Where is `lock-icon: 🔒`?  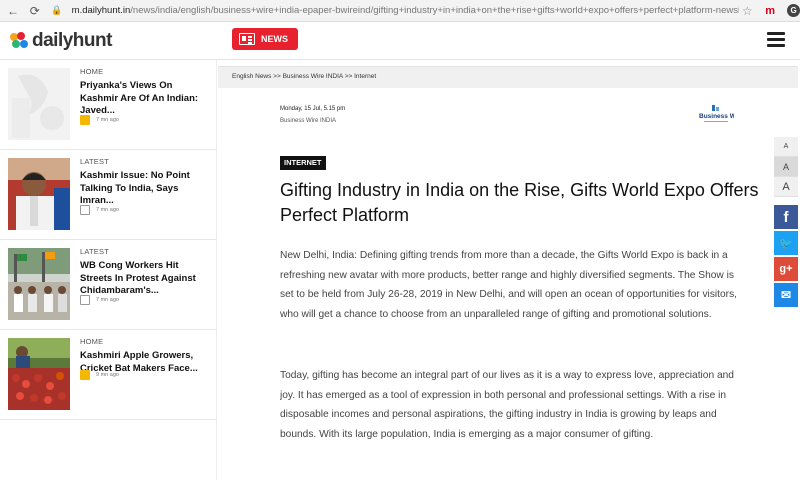 lock-icon: 🔒 is located at coordinates (57, 10).